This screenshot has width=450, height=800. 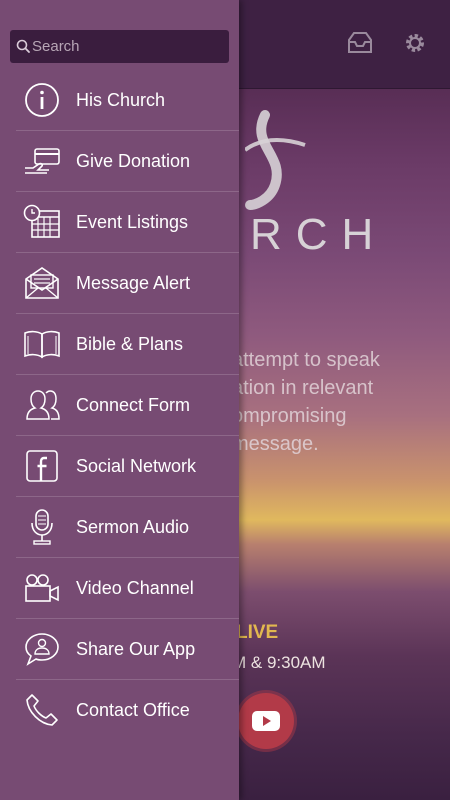 What do you see at coordinates (266, 721) in the screenshot?
I see `youtube-icon` at bounding box center [266, 721].